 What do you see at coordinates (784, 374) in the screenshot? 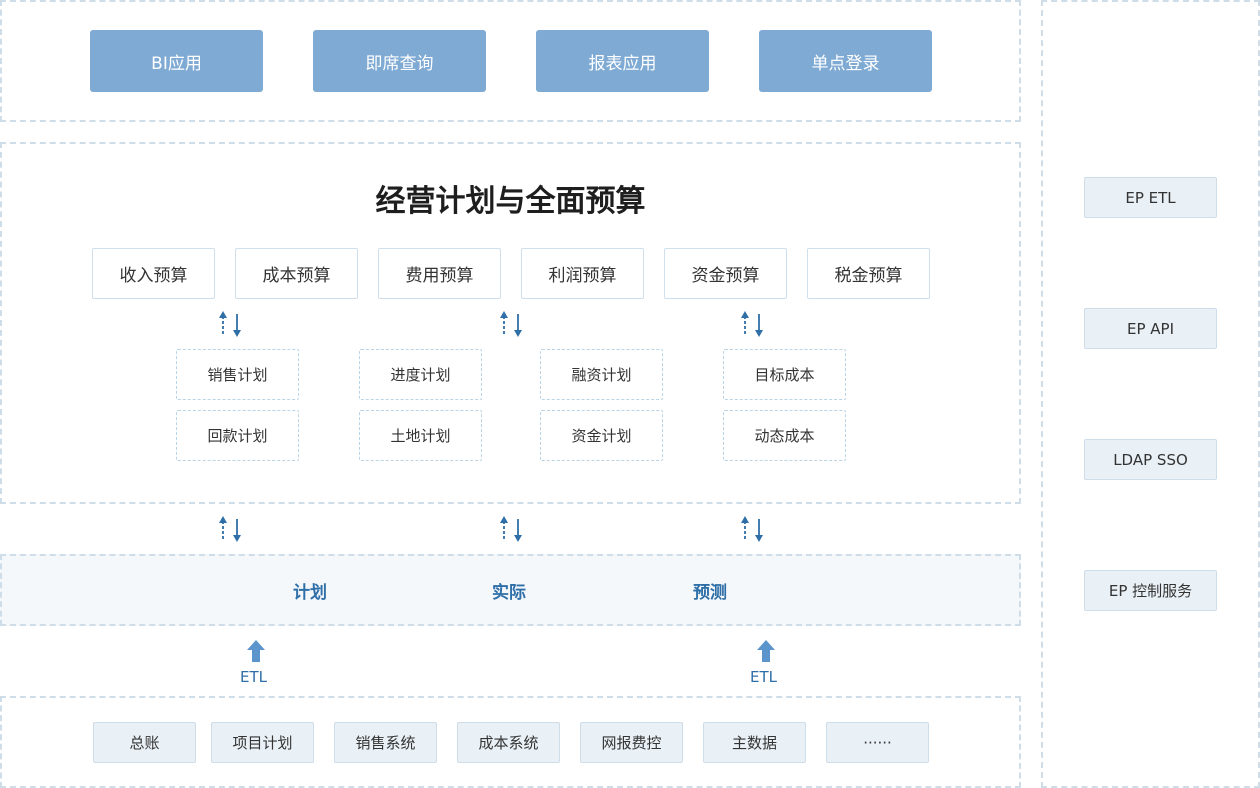
I see `plan-target-cost: 目标成本` at bounding box center [784, 374].